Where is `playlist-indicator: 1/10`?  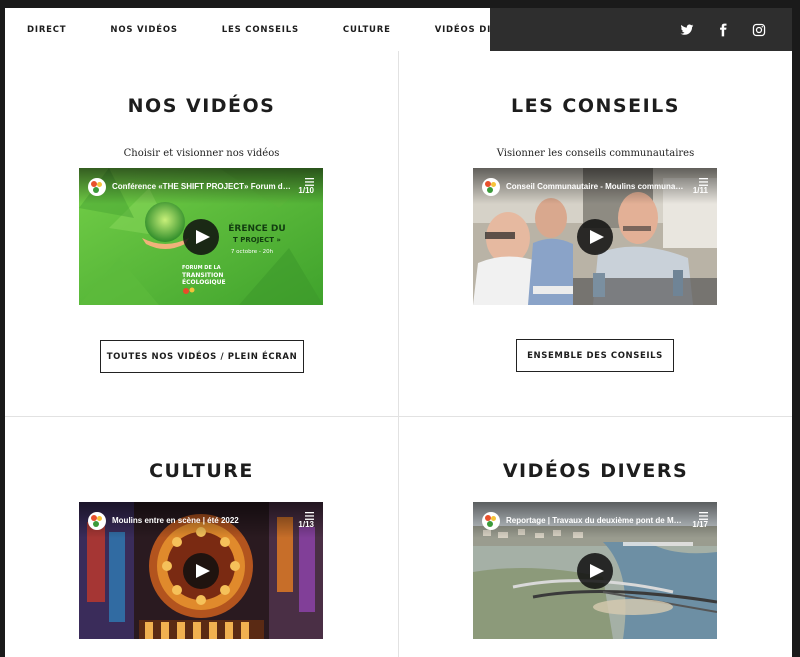 playlist-indicator: 1/10 is located at coordinates (306, 186).